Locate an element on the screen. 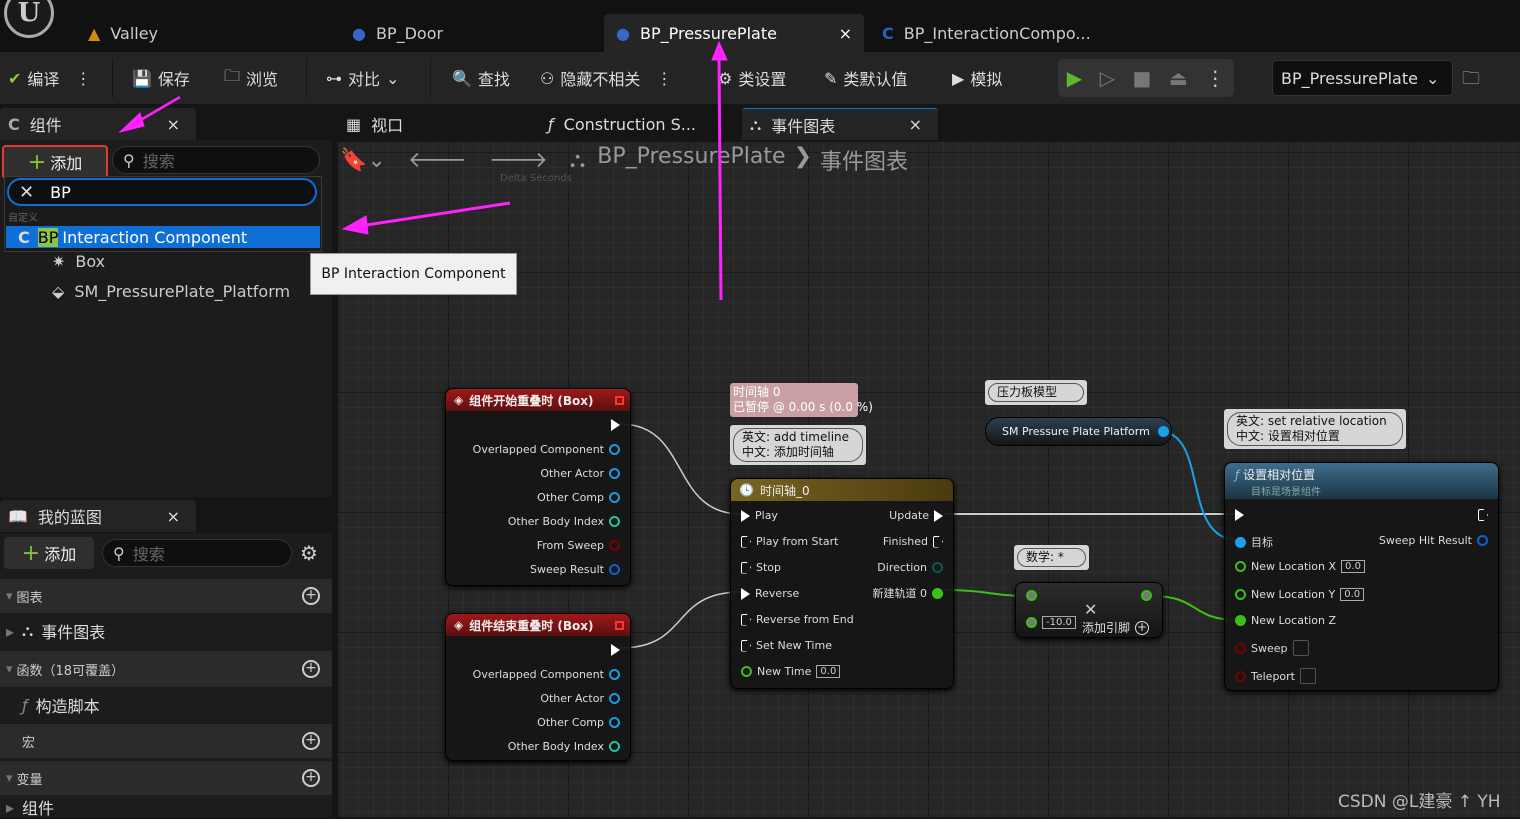 The width and height of the screenshot is (1520, 819). watermark: CSDN @L建豪 ↑ YH is located at coordinates (1419, 802).